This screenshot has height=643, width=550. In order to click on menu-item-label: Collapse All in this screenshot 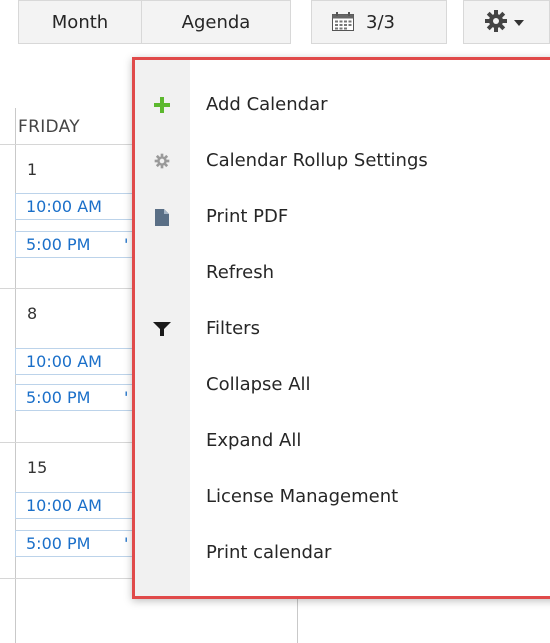, I will do `click(258, 384)`.